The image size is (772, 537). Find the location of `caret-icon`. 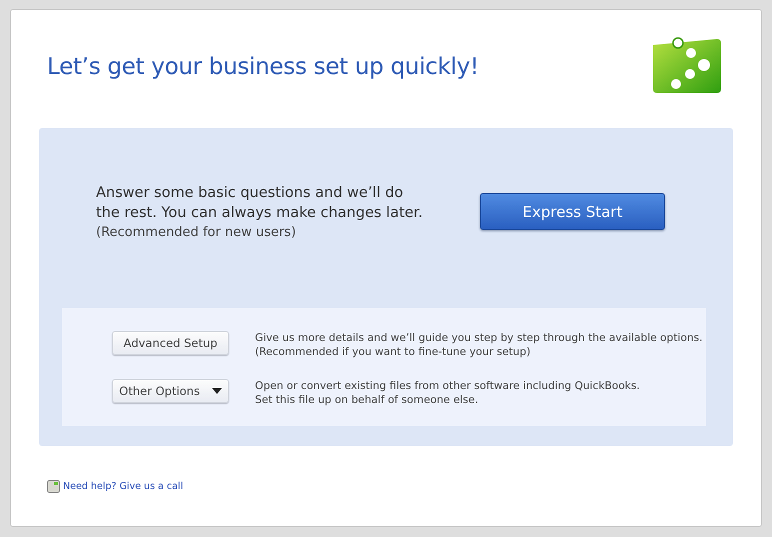

caret-icon is located at coordinates (217, 391).